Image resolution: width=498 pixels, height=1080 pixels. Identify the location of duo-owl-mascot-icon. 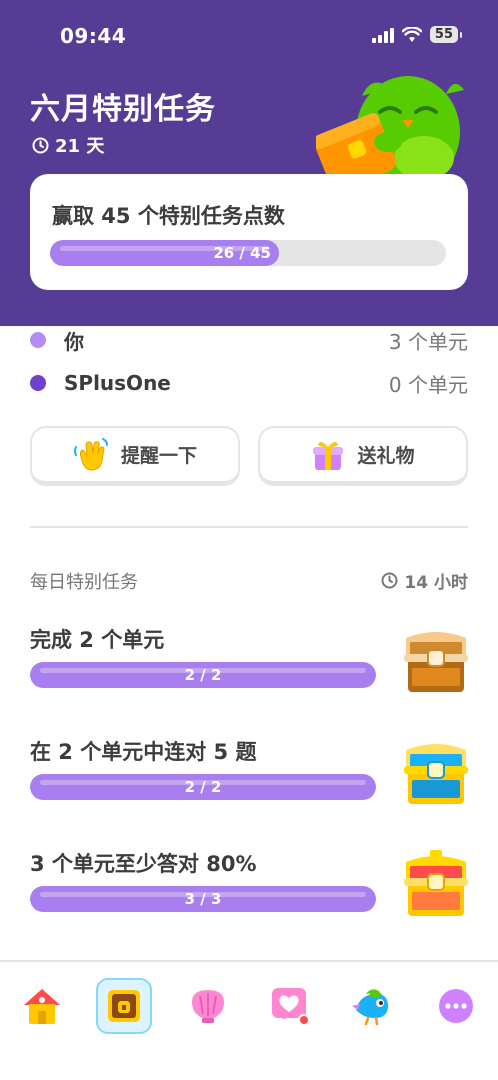
(390, 129).